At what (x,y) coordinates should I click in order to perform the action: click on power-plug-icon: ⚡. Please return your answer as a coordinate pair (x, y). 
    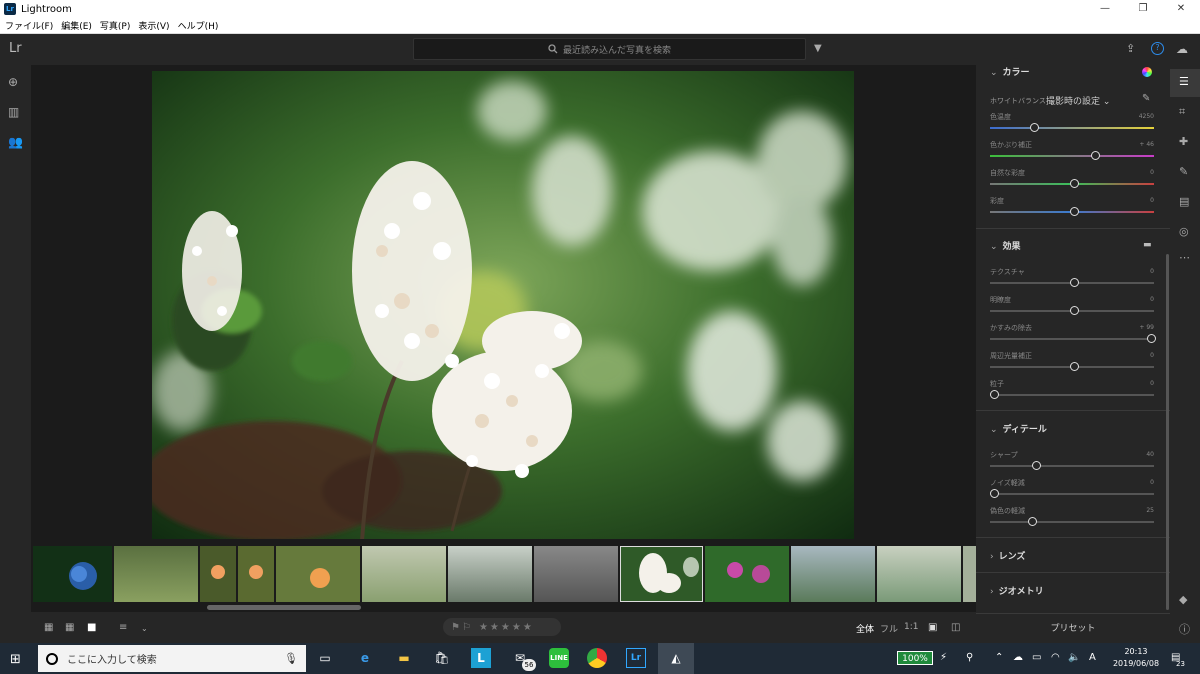
    Looking at the image, I should click on (943, 657).